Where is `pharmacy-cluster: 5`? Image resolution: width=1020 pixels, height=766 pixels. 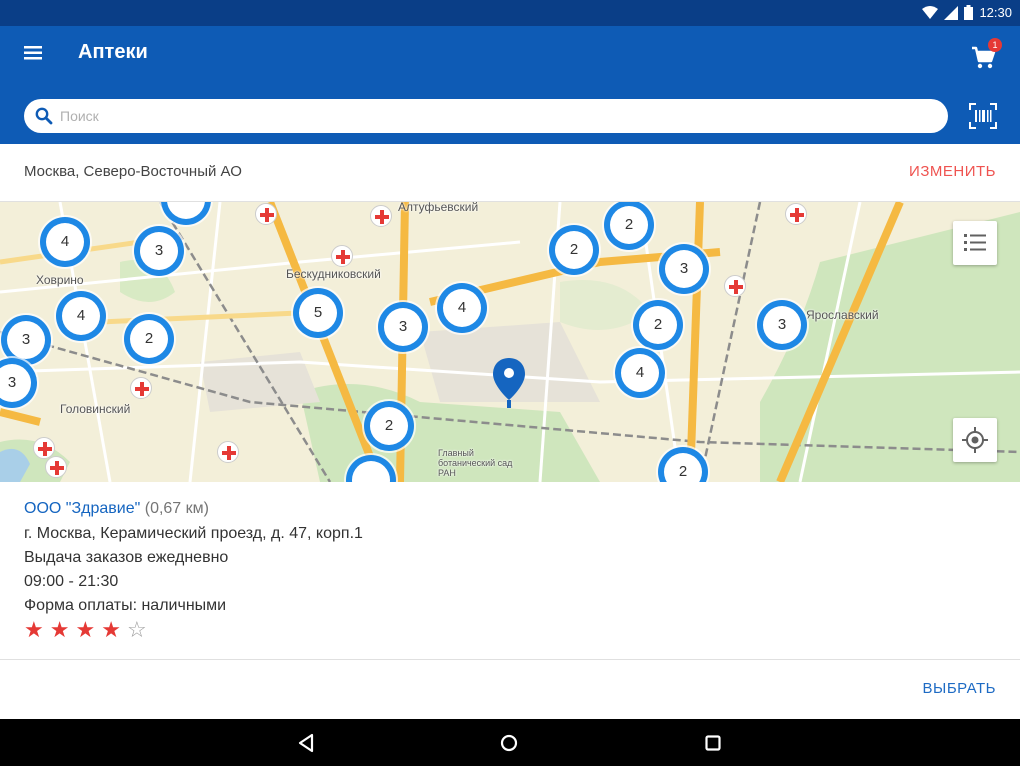 pharmacy-cluster: 5 is located at coordinates (318, 313).